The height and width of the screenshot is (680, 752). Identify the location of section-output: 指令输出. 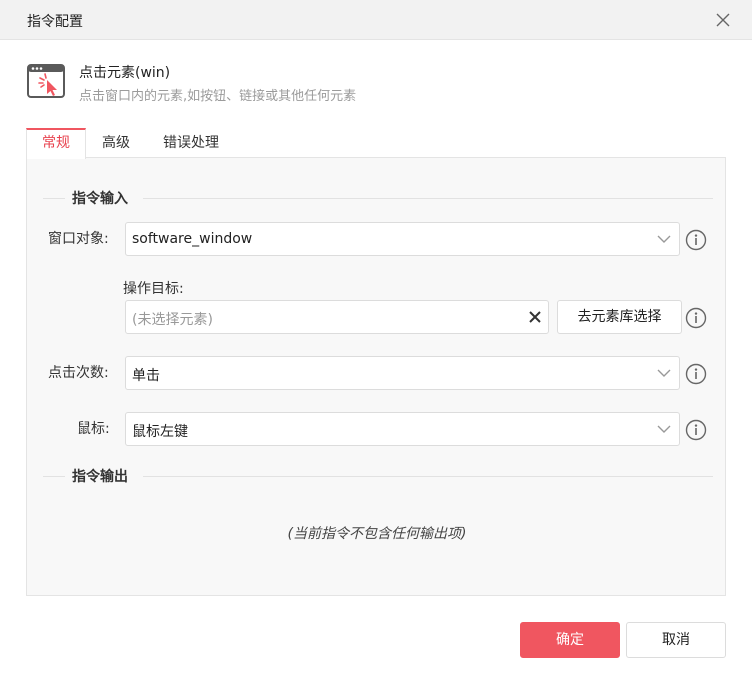
(378, 476).